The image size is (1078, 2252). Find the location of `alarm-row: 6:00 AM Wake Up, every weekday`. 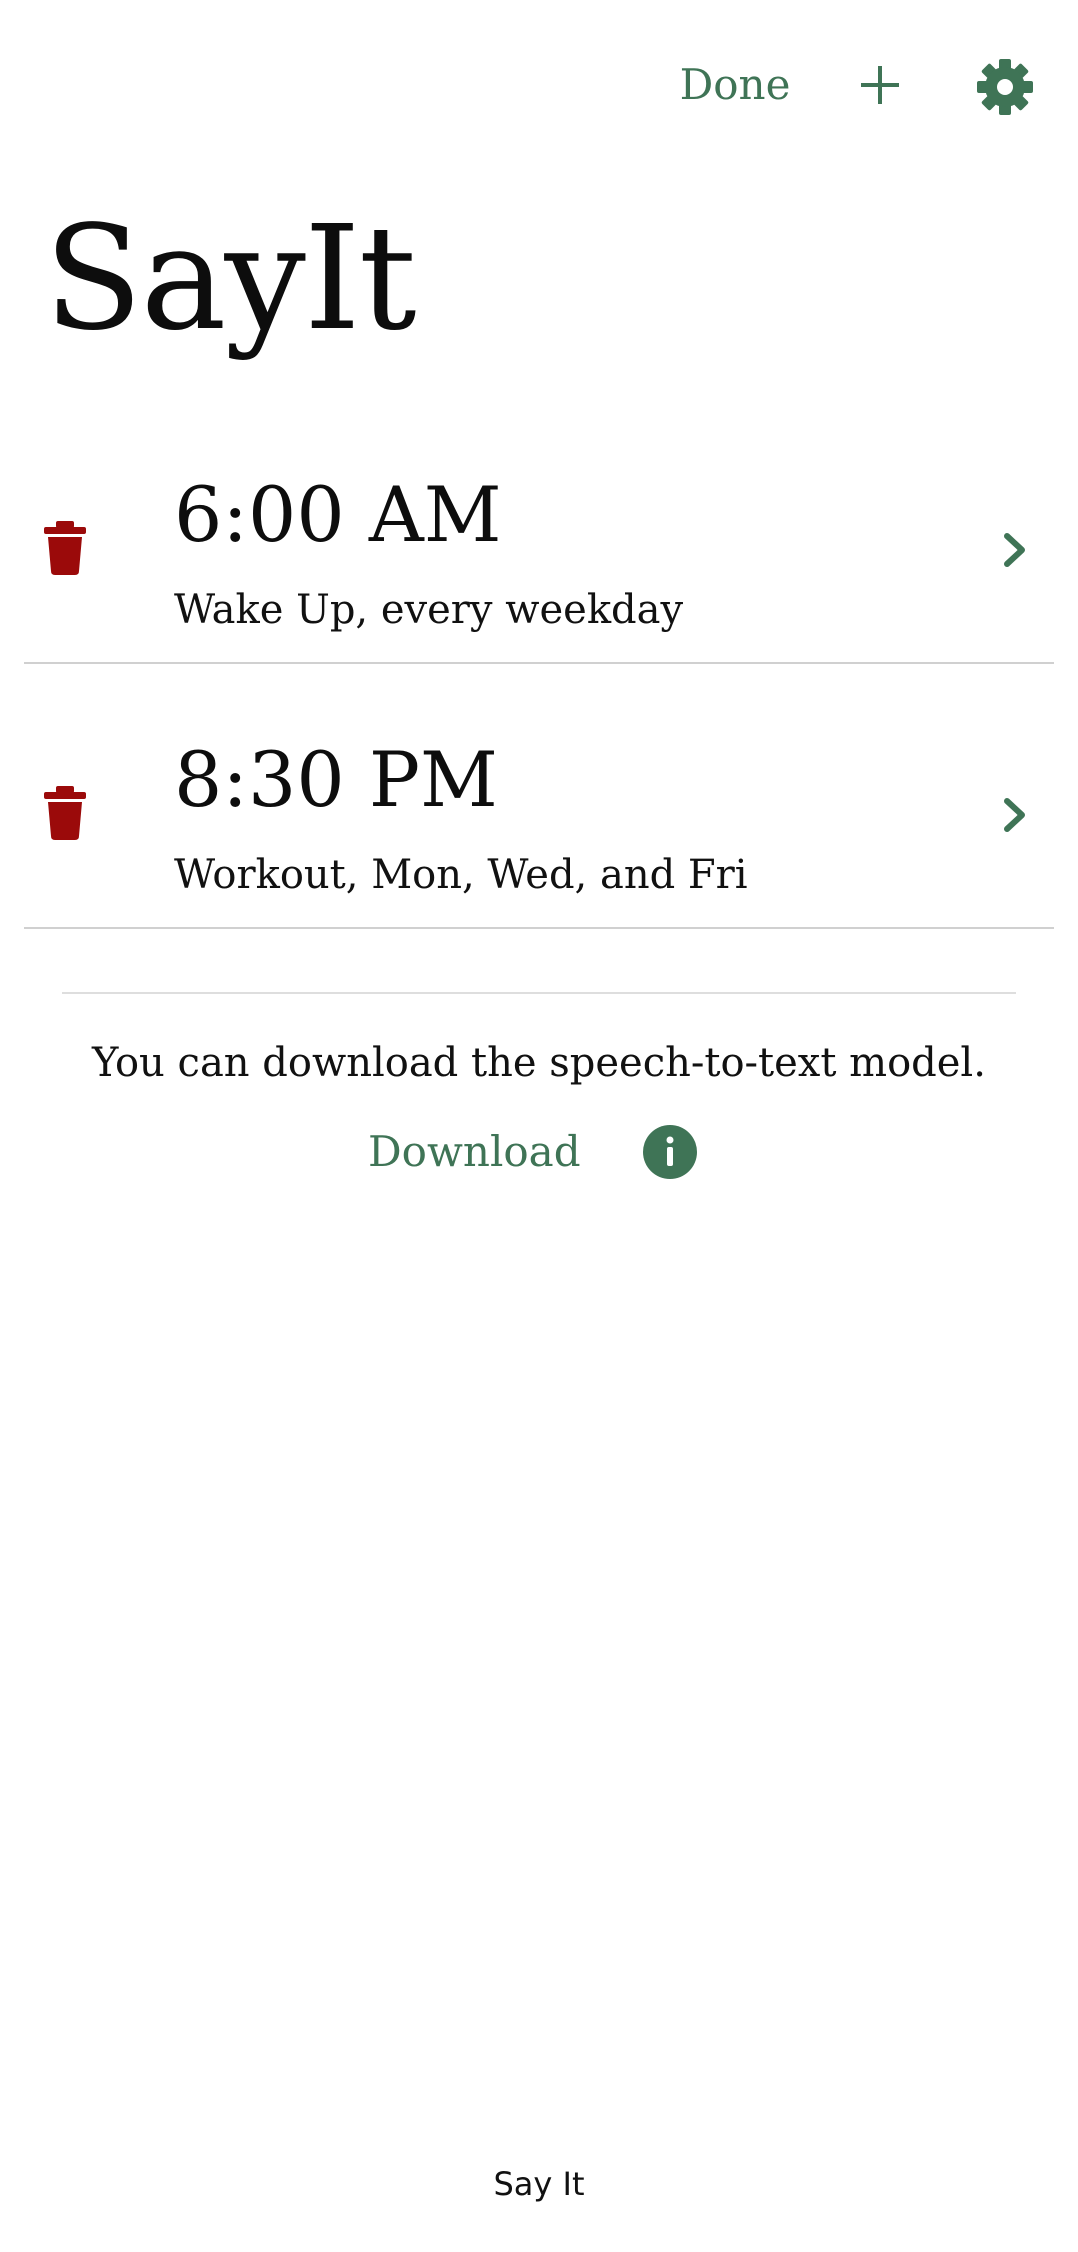

alarm-row: 6:00 AM Wake Up, every weekday is located at coordinates (539, 532).